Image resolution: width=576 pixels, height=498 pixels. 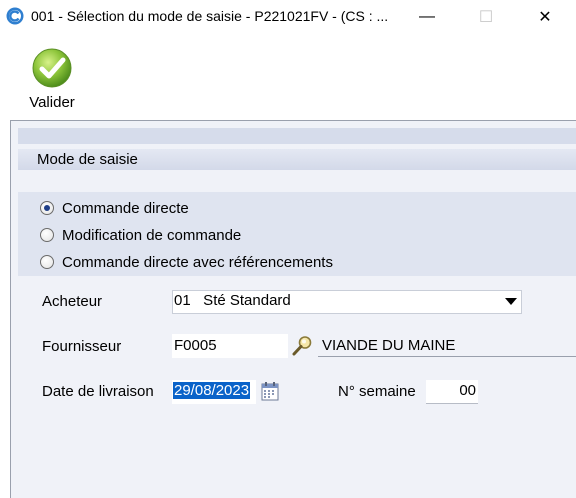 I want to click on dropdown-arrow-icon, so click(x=510, y=302).